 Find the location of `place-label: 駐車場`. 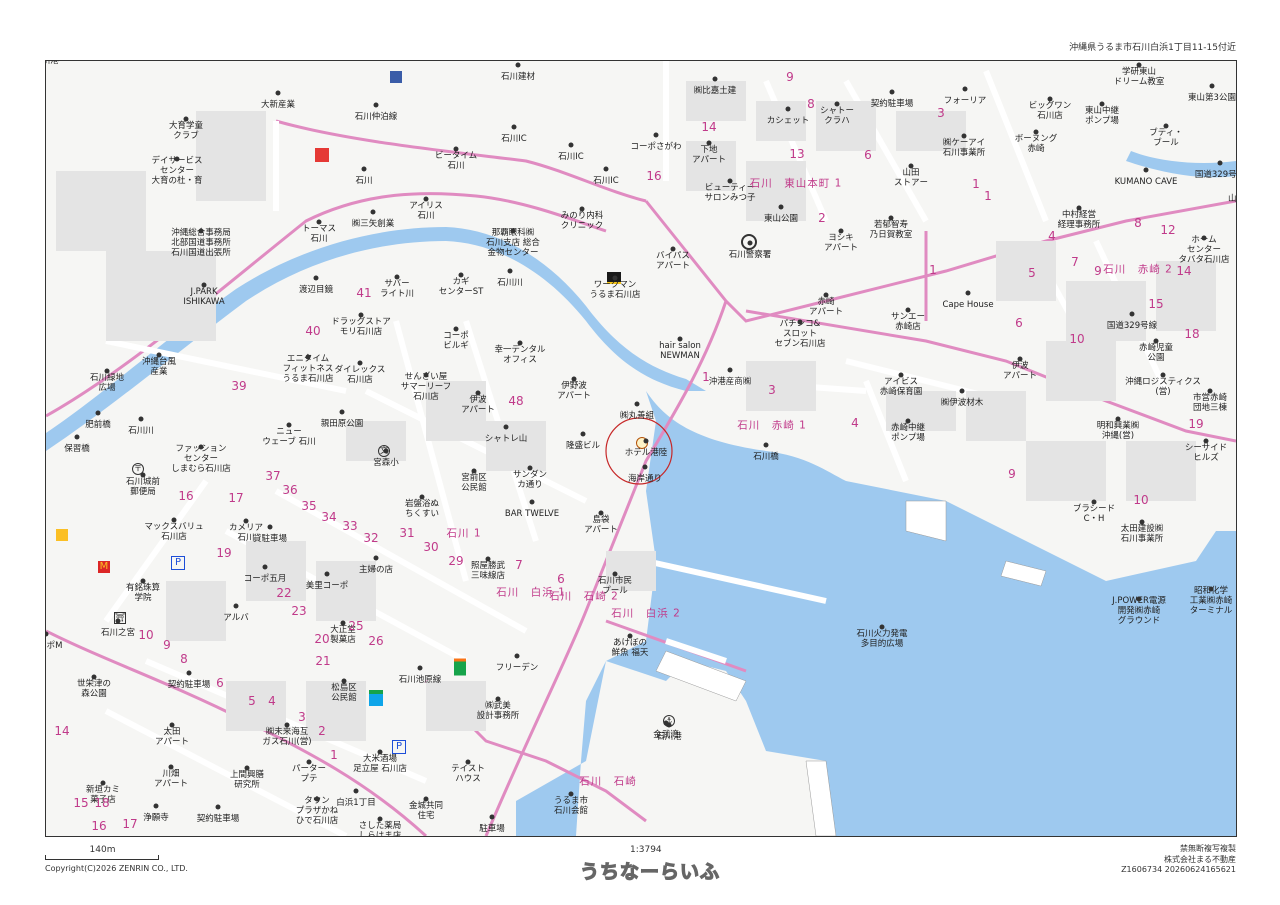

place-label: 駐車場 is located at coordinates (492, 829).